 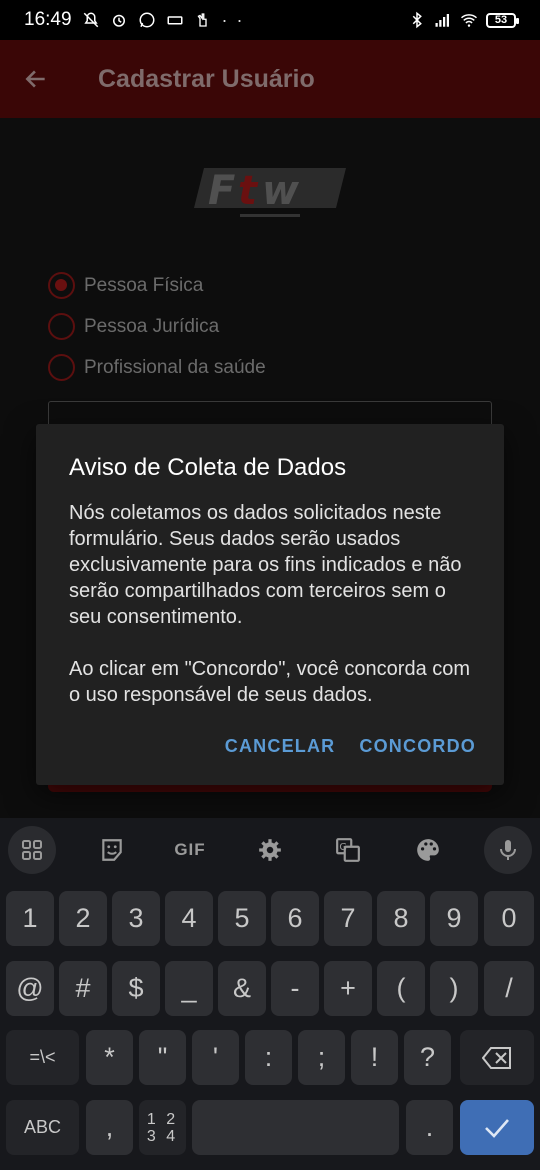 What do you see at coordinates (30, 988) in the screenshot?
I see `key-at: @` at bounding box center [30, 988].